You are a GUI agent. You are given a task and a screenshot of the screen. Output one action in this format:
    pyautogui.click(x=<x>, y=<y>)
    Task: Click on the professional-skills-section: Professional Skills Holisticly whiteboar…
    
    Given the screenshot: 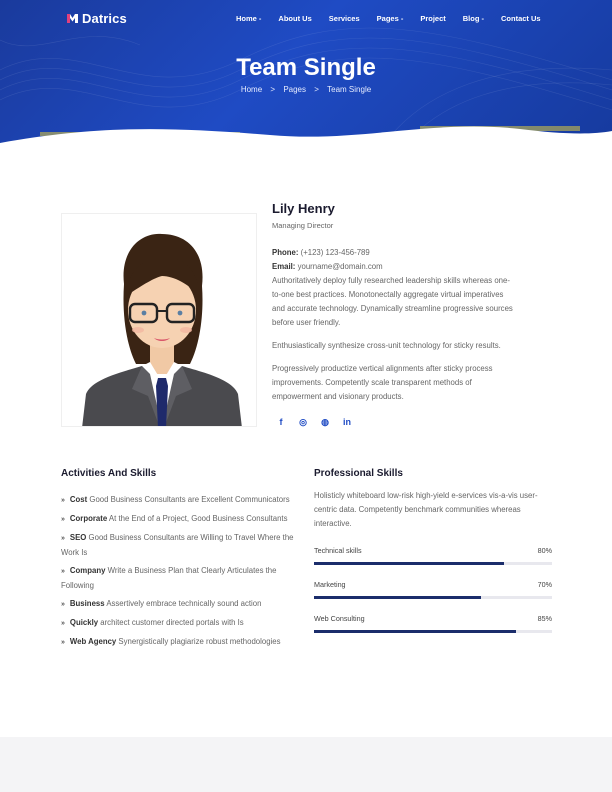 What is the action you would take?
    pyautogui.click(x=433, y=550)
    